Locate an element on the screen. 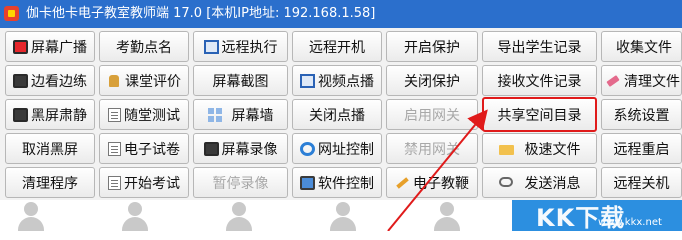  monitor-red-icon is located at coordinates (20, 46).